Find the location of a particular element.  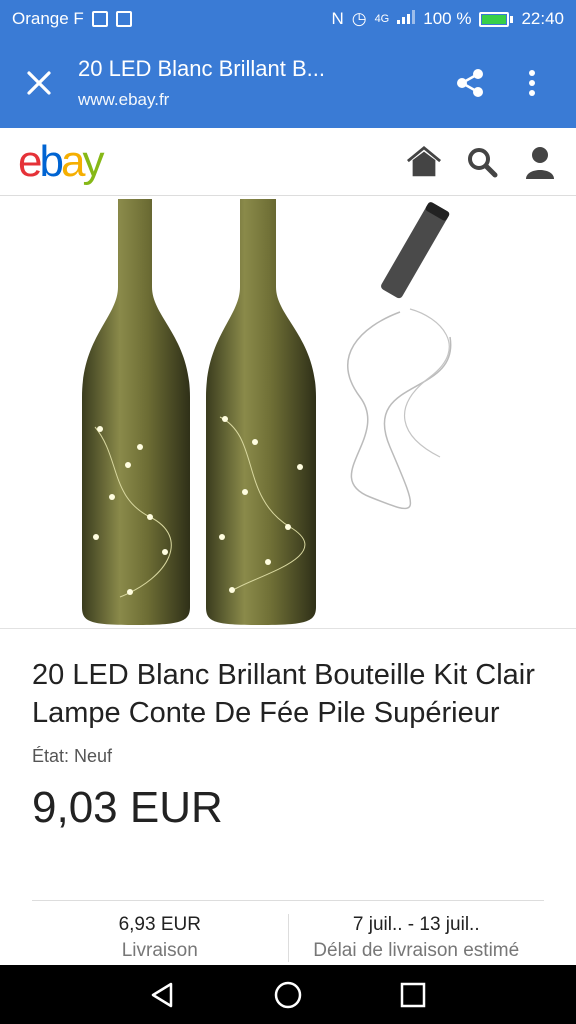

ebay-logo: ebay is located at coordinates (61, 161).